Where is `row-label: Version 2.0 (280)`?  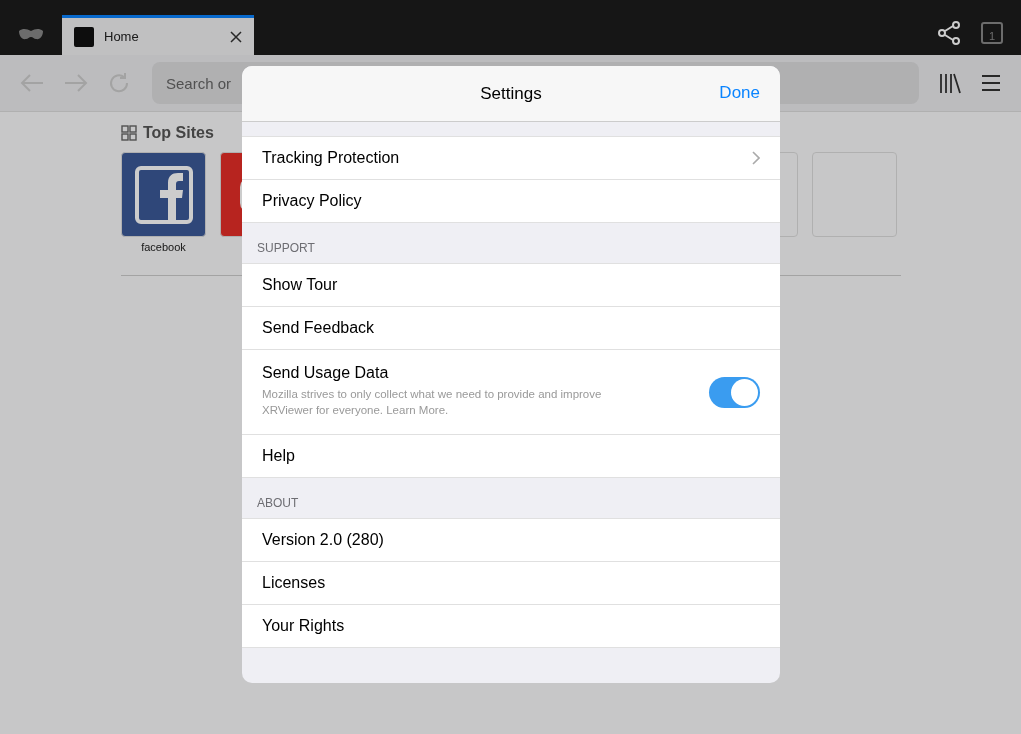 row-label: Version 2.0 (280) is located at coordinates (323, 540).